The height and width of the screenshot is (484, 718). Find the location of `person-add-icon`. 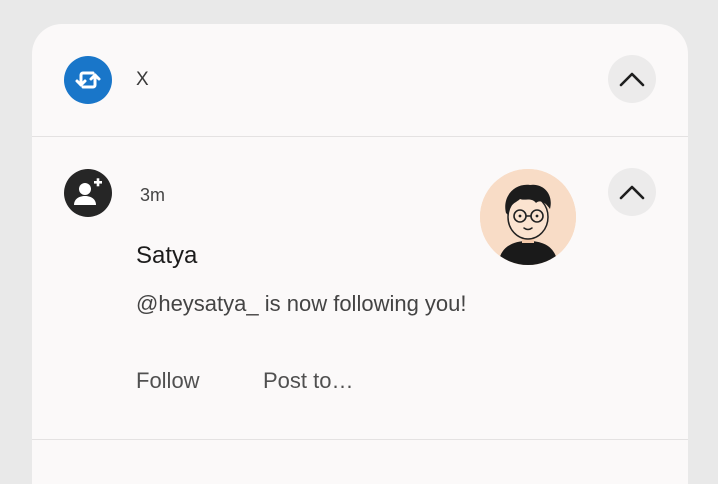

person-add-icon is located at coordinates (88, 193).